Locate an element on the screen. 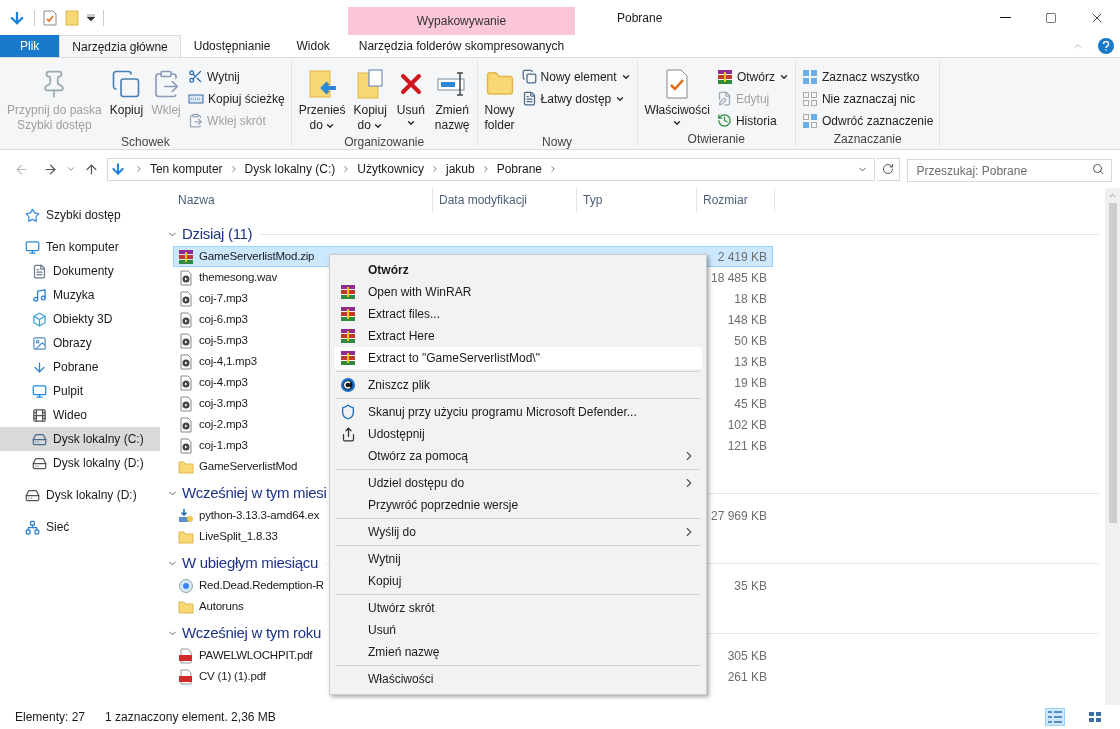  file-name: GameServerlistMod is located at coordinates (248, 466).